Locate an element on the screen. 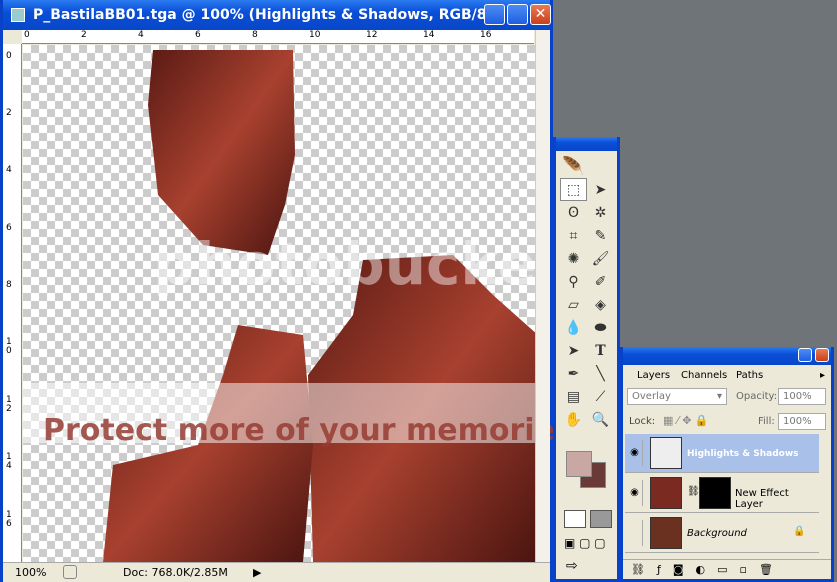 This screenshot has height=582, width=837. screen-mode-icons: ▣ ▢ ▢ is located at coordinates (585, 543).